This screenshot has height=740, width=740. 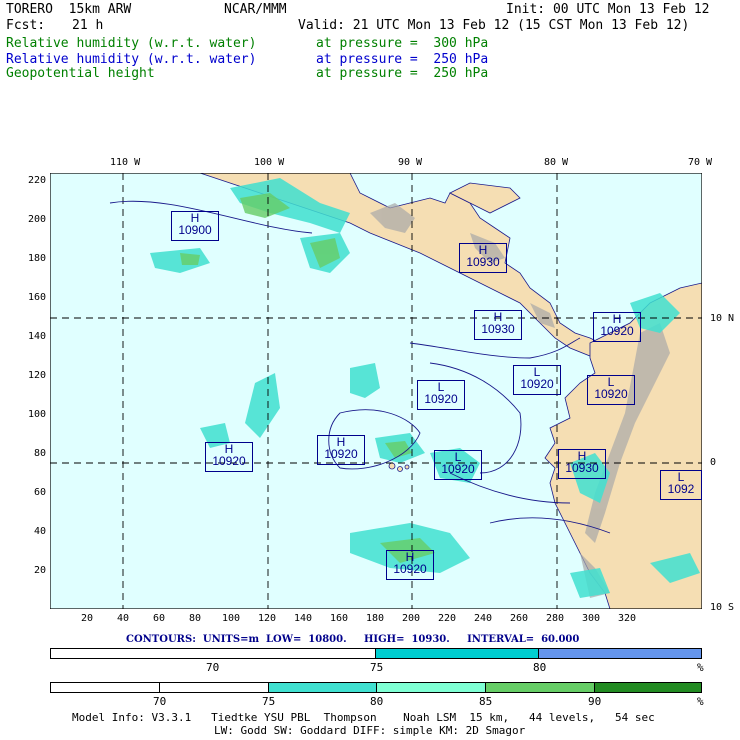 What do you see at coordinates (39, 570) in the screenshot?
I see `y-tick: 20` at bounding box center [39, 570].